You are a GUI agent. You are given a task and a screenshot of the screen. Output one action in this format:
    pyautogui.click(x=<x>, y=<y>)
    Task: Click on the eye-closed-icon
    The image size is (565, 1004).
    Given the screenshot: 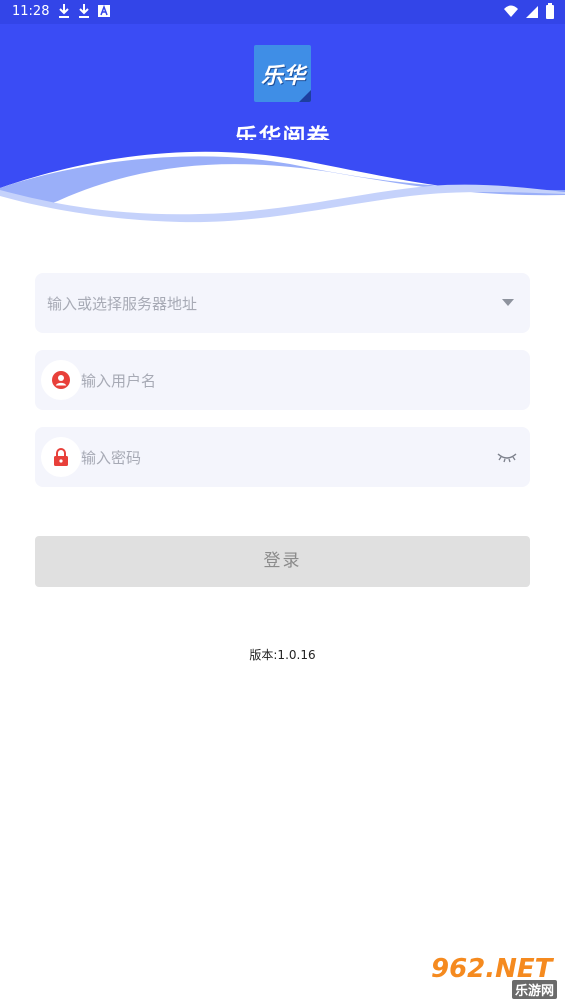 What is the action you would take?
    pyautogui.click(x=507, y=457)
    